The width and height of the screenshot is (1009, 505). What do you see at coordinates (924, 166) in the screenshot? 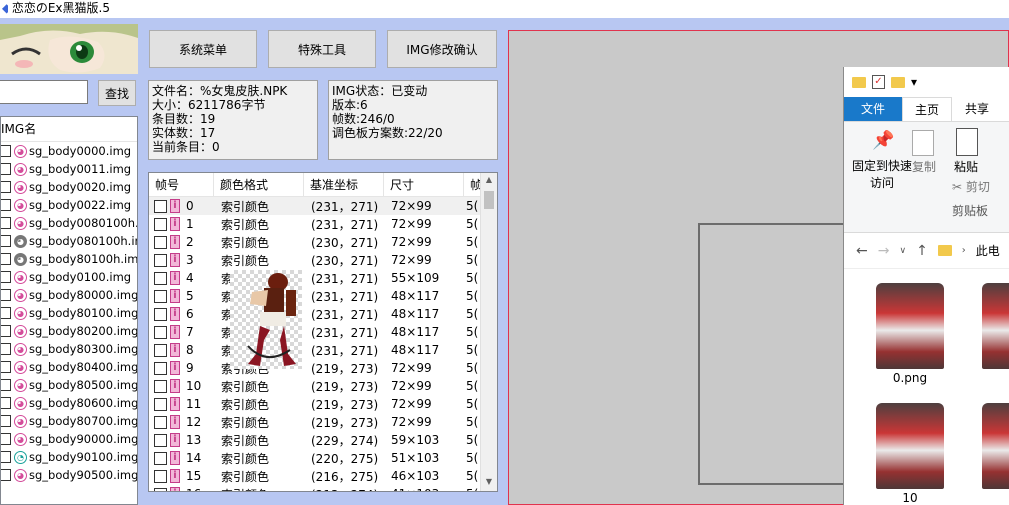
I see `copy-button: 复制` at bounding box center [924, 166].